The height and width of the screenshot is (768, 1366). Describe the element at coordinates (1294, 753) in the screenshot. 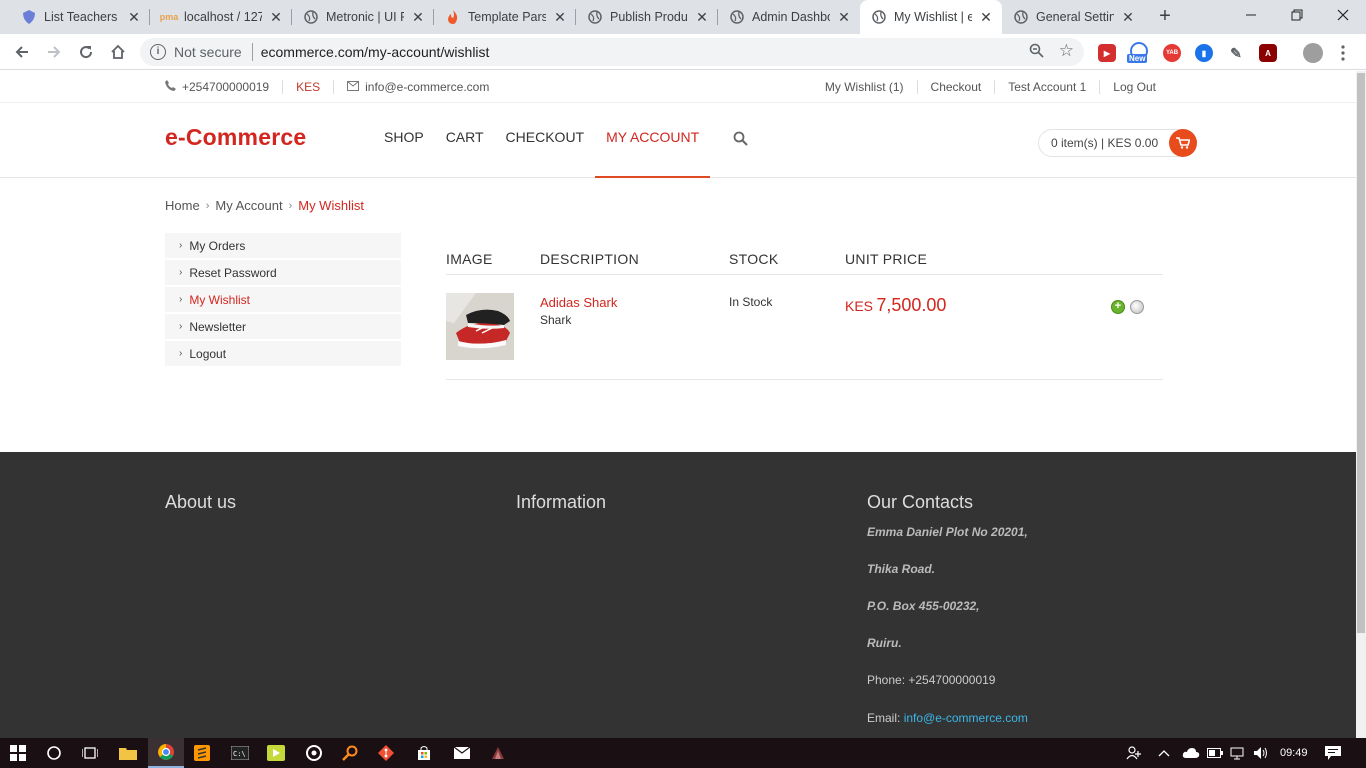

I see `clock: 09:49` at that location.